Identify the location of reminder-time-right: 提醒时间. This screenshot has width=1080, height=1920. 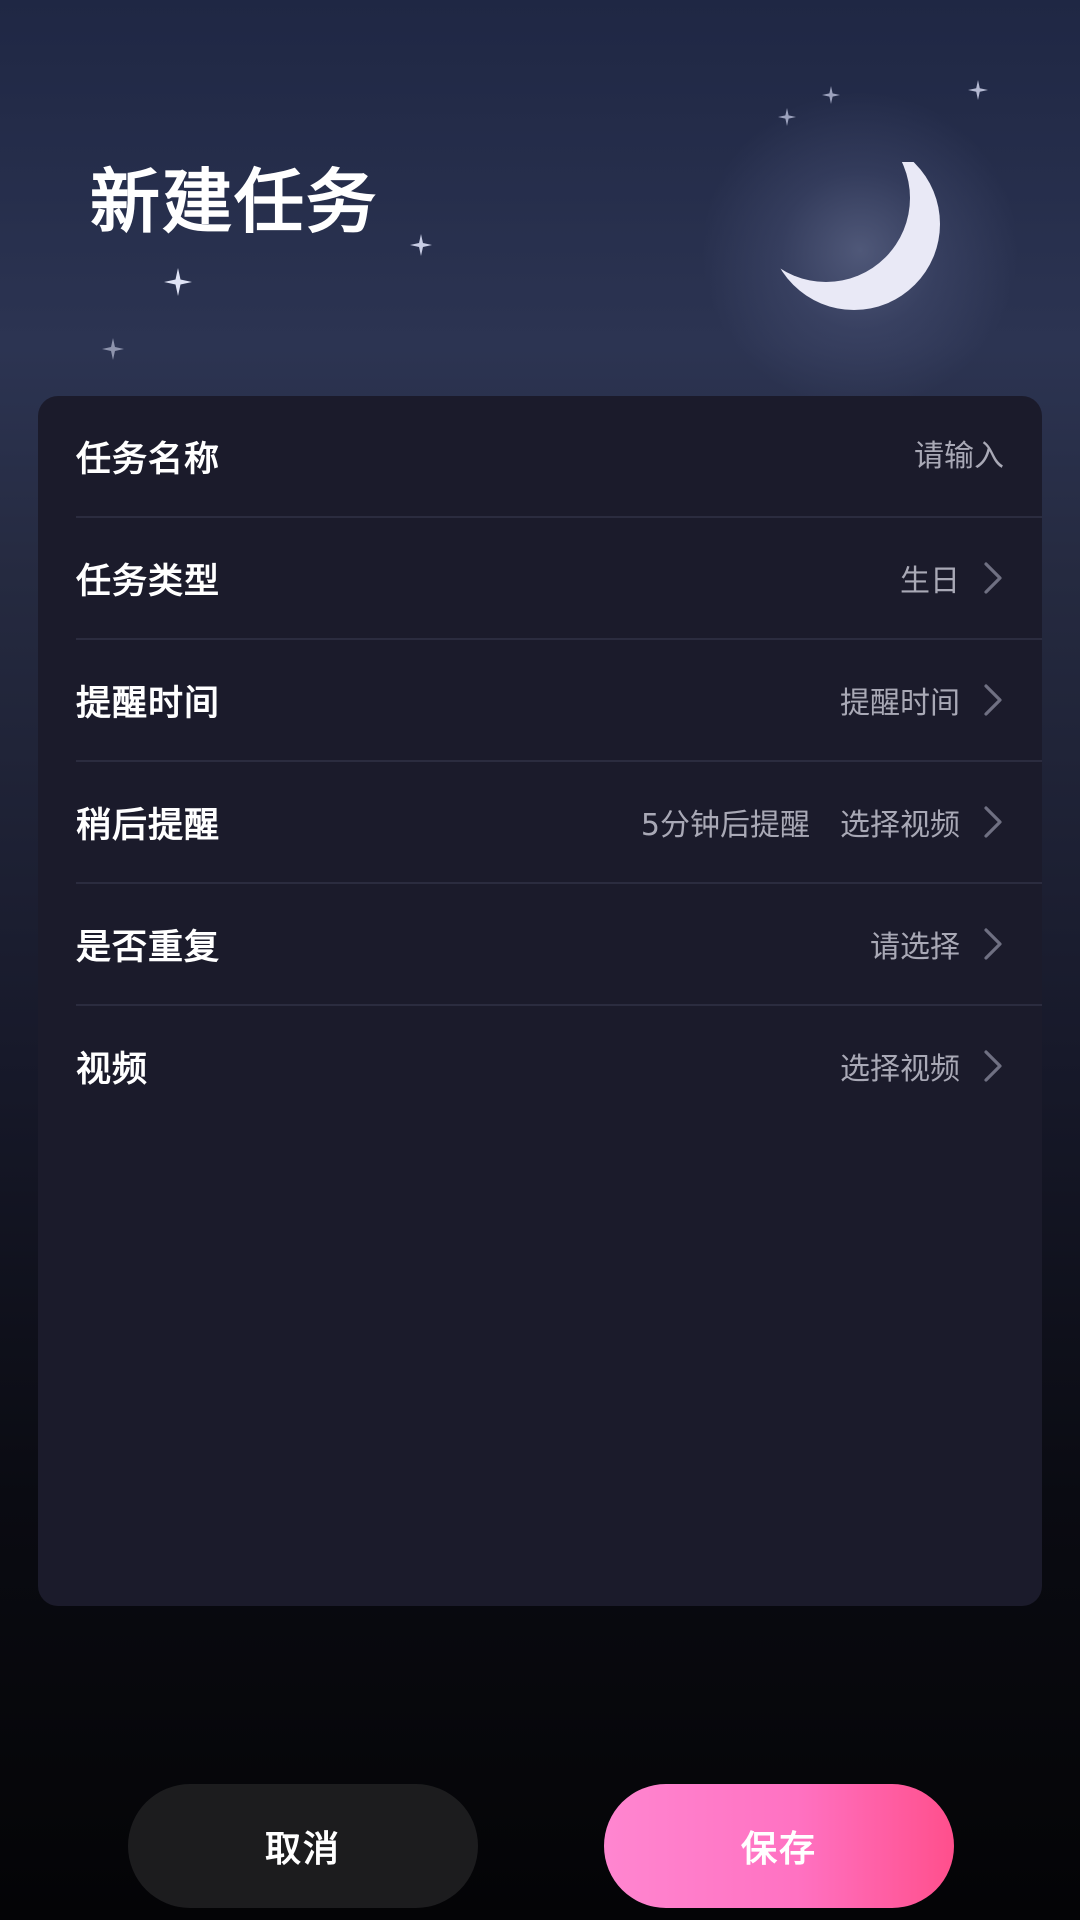
(922, 700).